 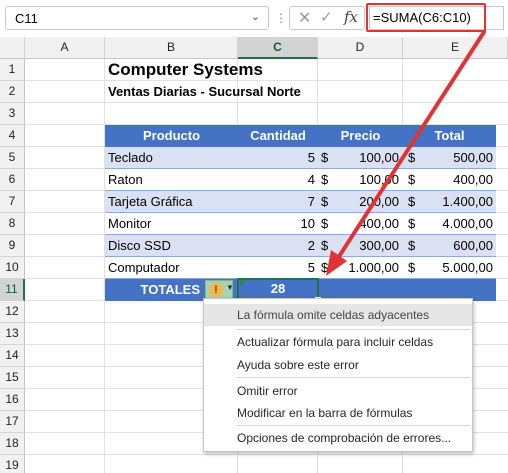 What do you see at coordinates (426, 17) in the screenshot?
I see `formula-highlight-box` at bounding box center [426, 17].